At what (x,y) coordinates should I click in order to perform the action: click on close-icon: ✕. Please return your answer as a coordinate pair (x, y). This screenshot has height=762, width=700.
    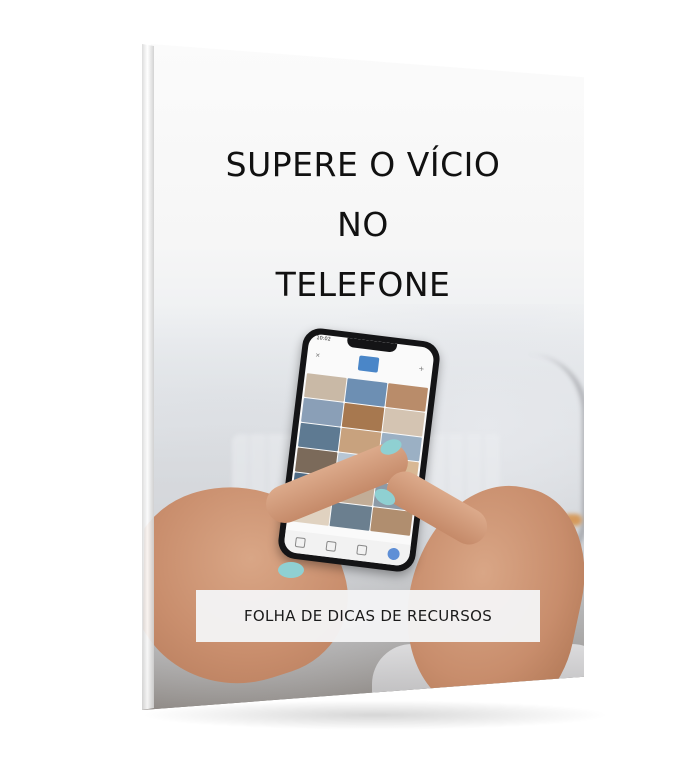
    Looking at the image, I should click on (317, 355).